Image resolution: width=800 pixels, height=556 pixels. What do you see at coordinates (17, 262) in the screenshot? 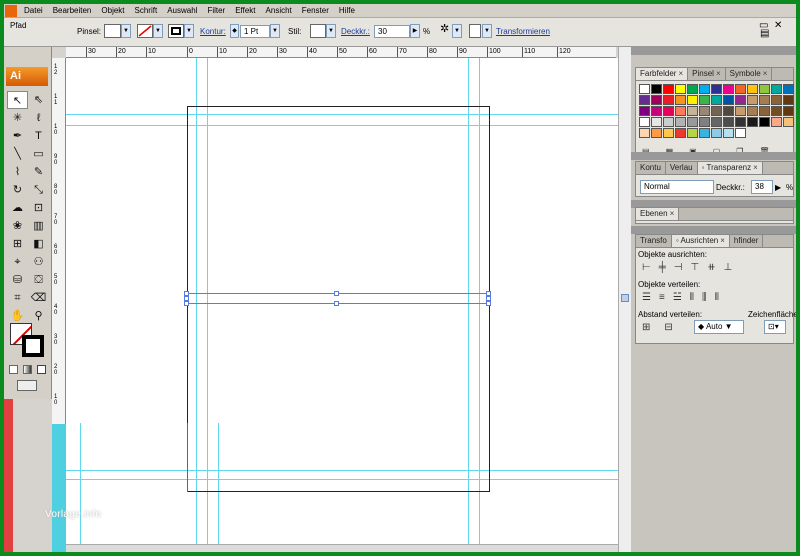
I see `eyedropper-tool-icon: ⌖` at bounding box center [17, 262].